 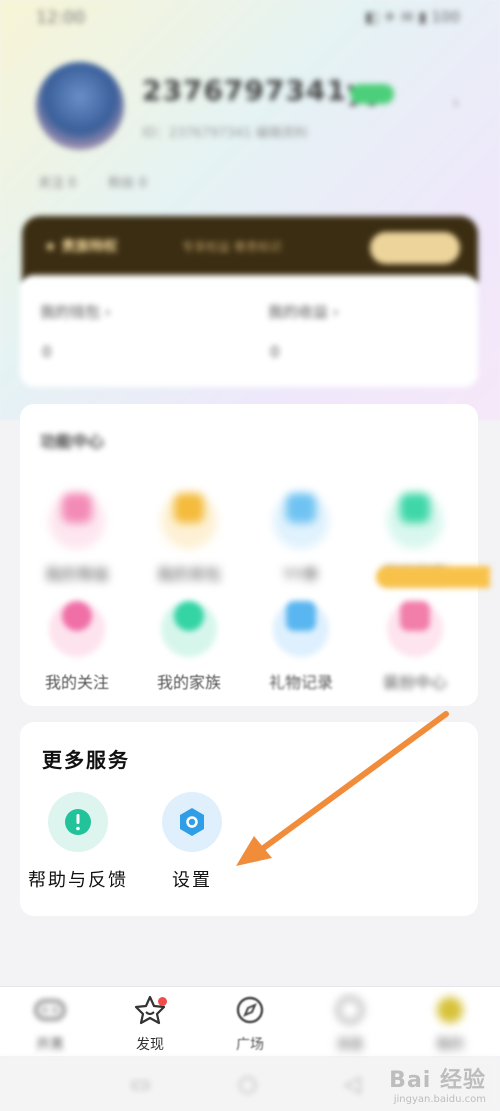 I want to click on username: 2376797341yy, so click(x=264, y=90).